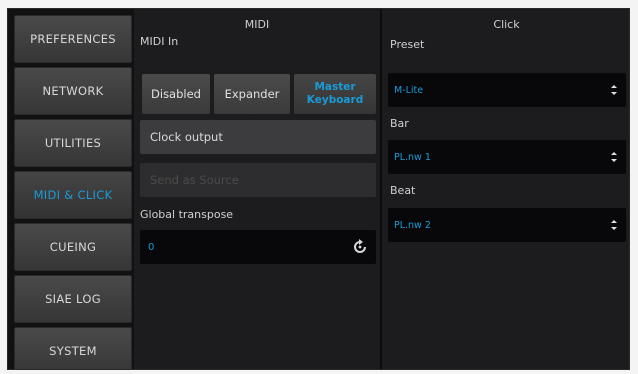  What do you see at coordinates (73, 348) in the screenshot?
I see `sidebar-item-system: SYSTEM` at bounding box center [73, 348].